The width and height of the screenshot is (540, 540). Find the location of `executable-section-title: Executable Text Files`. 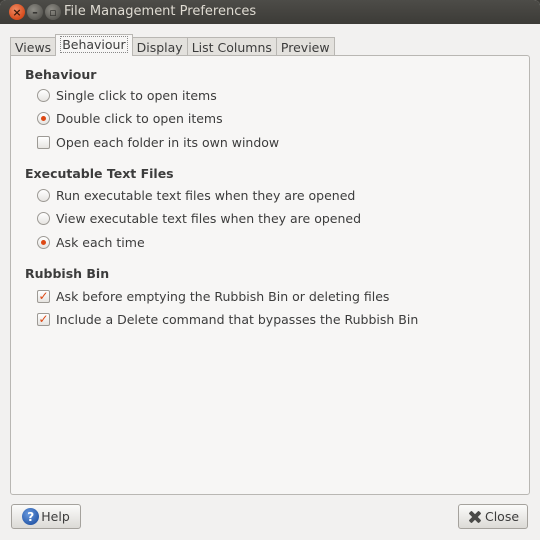

executable-section-title: Executable Text Files is located at coordinates (99, 173).